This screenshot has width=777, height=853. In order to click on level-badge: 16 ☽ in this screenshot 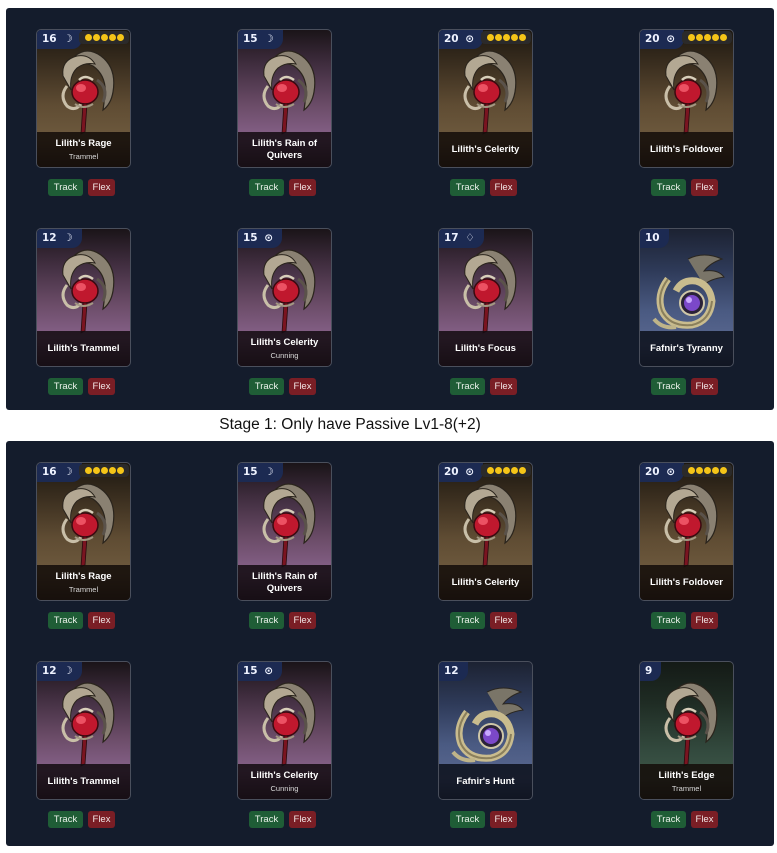, I will do `click(59, 39)`.